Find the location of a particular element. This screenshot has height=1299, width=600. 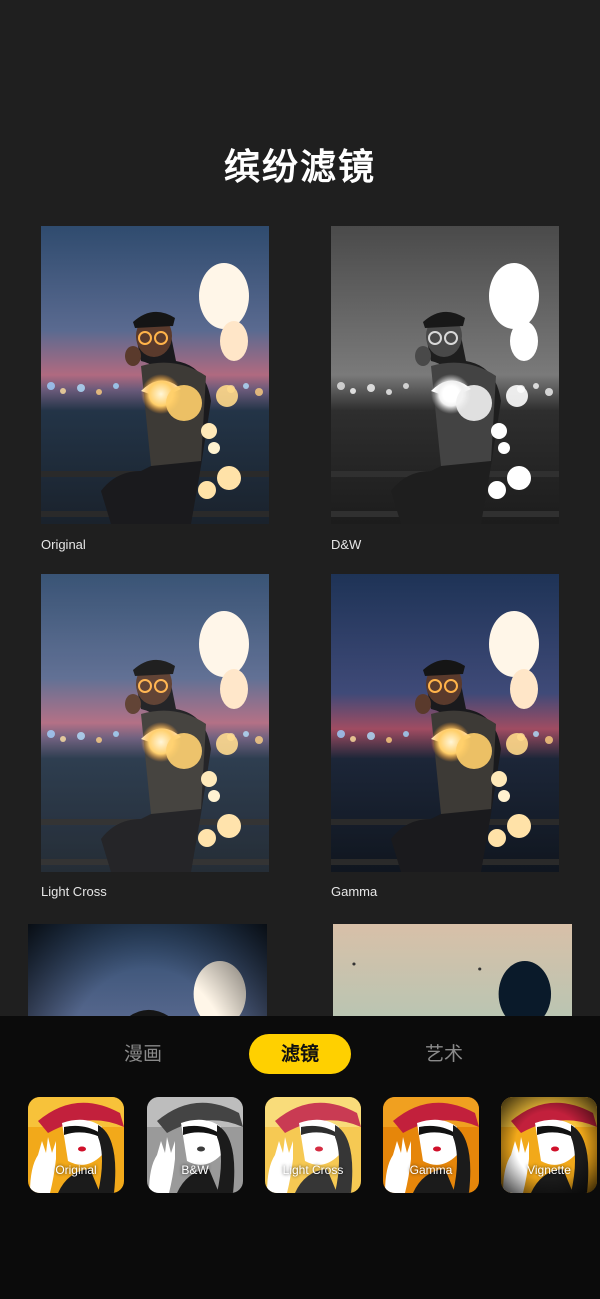

filter-thumb-gamma-image is located at coordinates (431, 1145).